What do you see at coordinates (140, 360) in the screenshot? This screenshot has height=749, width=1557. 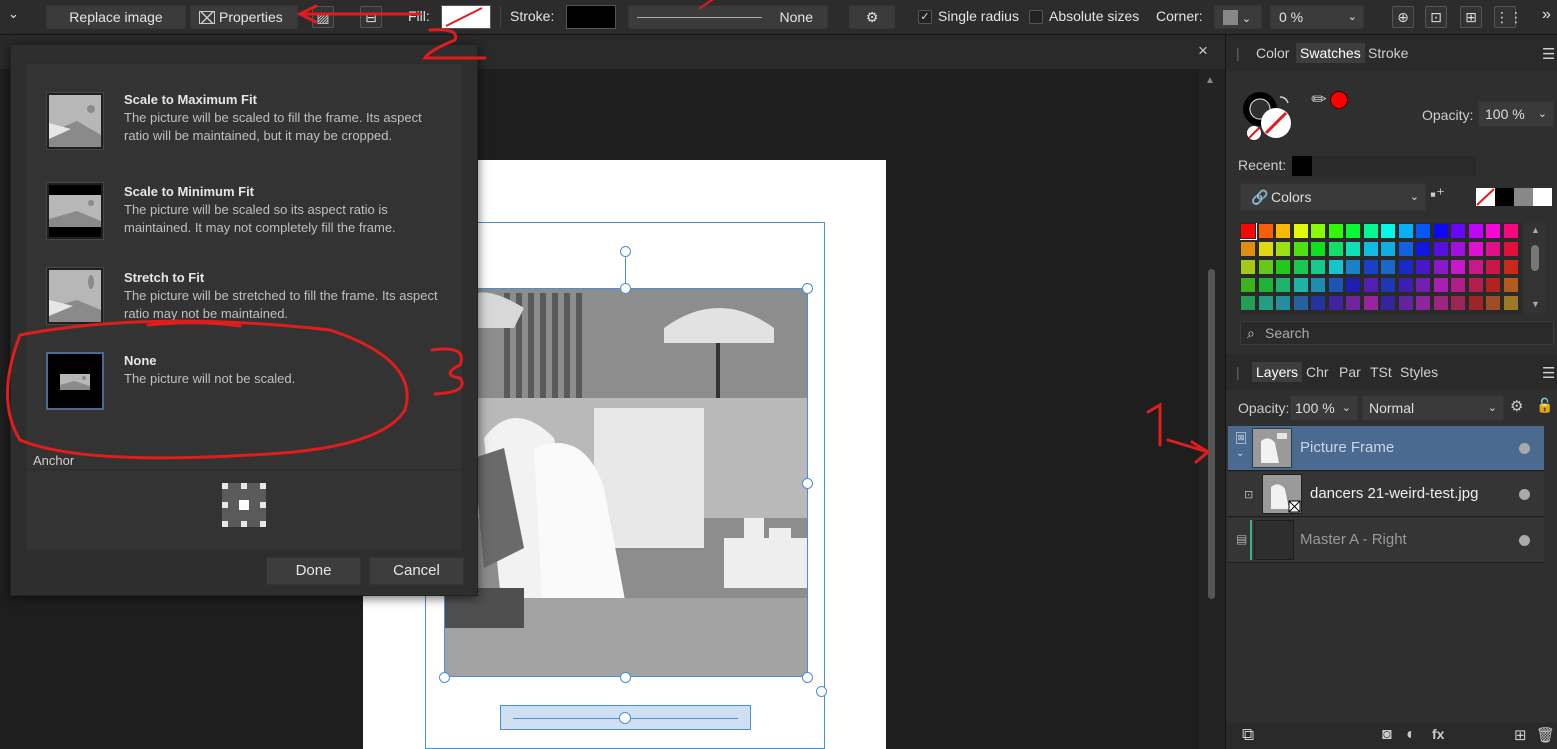 I see `no-scale-title: None` at bounding box center [140, 360].